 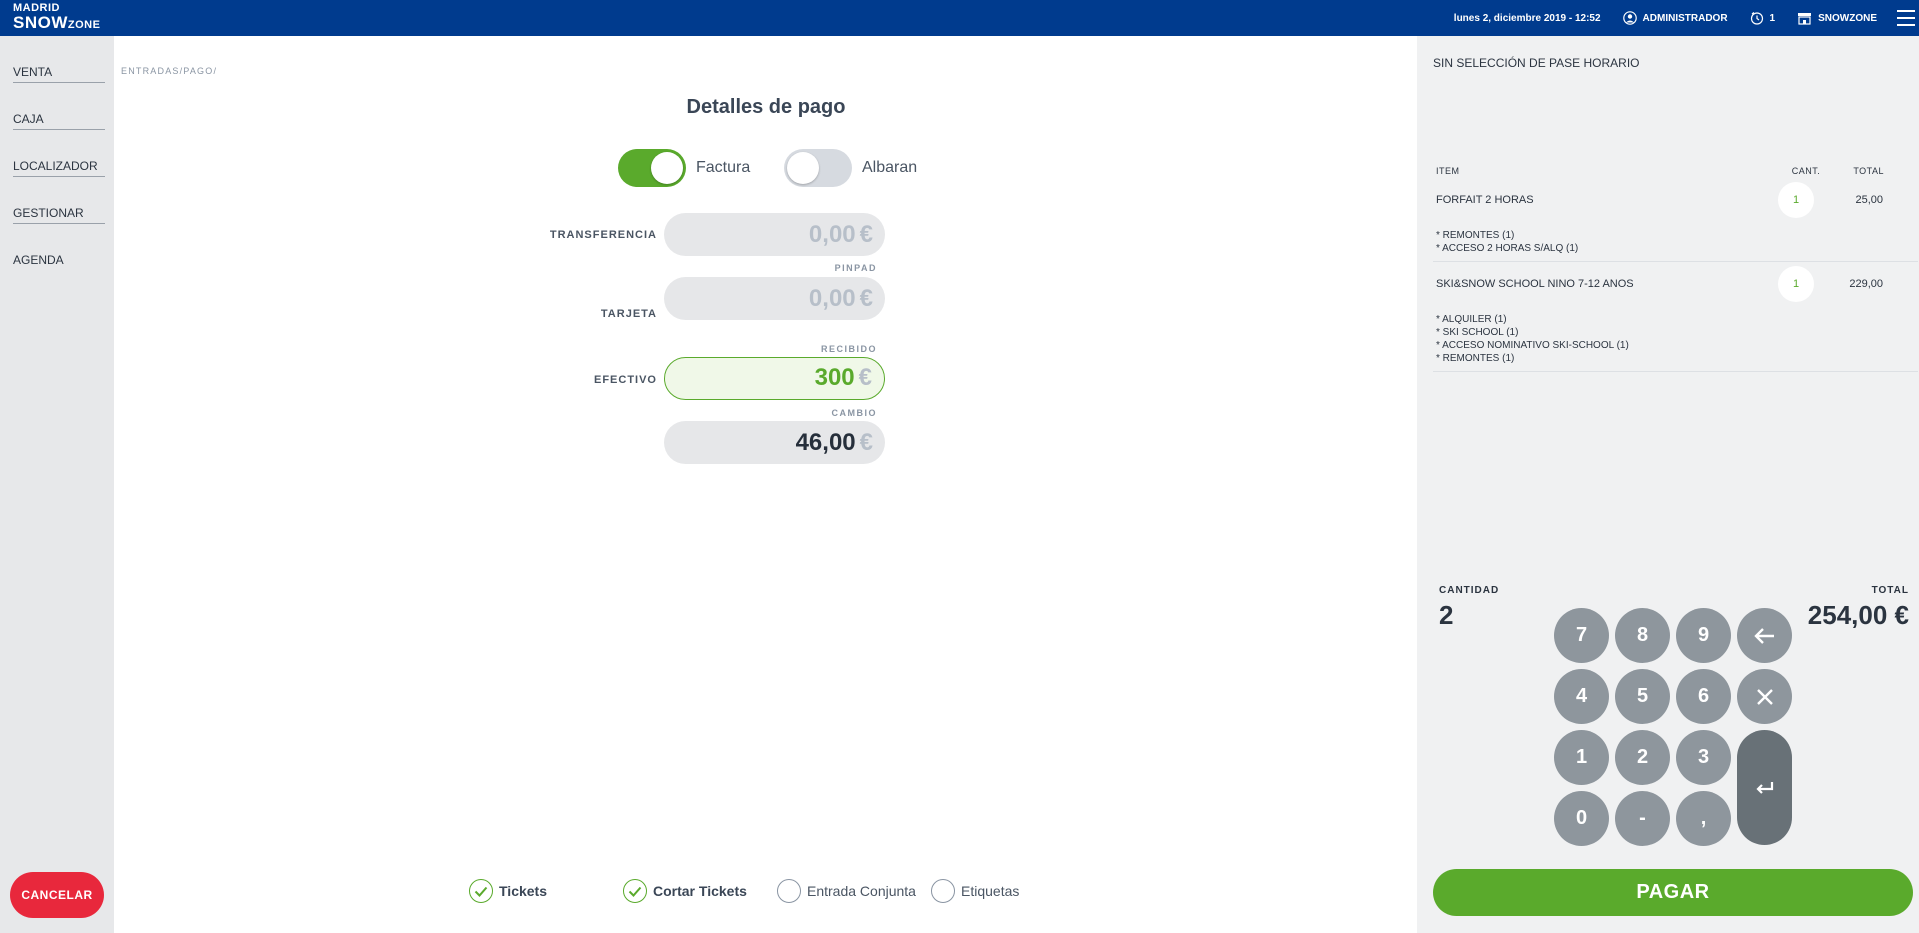 What do you see at coordinates (774, 378) in the screenshot?
I see `efectivo-field: 300 €` at bounding box center [774, 378].